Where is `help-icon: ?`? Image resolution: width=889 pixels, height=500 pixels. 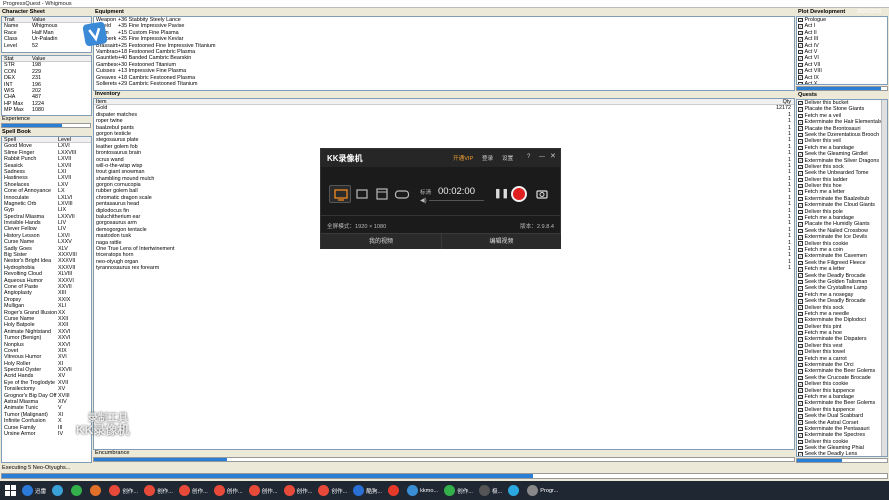
help-icon: ? is located at coordinates (528, 157).